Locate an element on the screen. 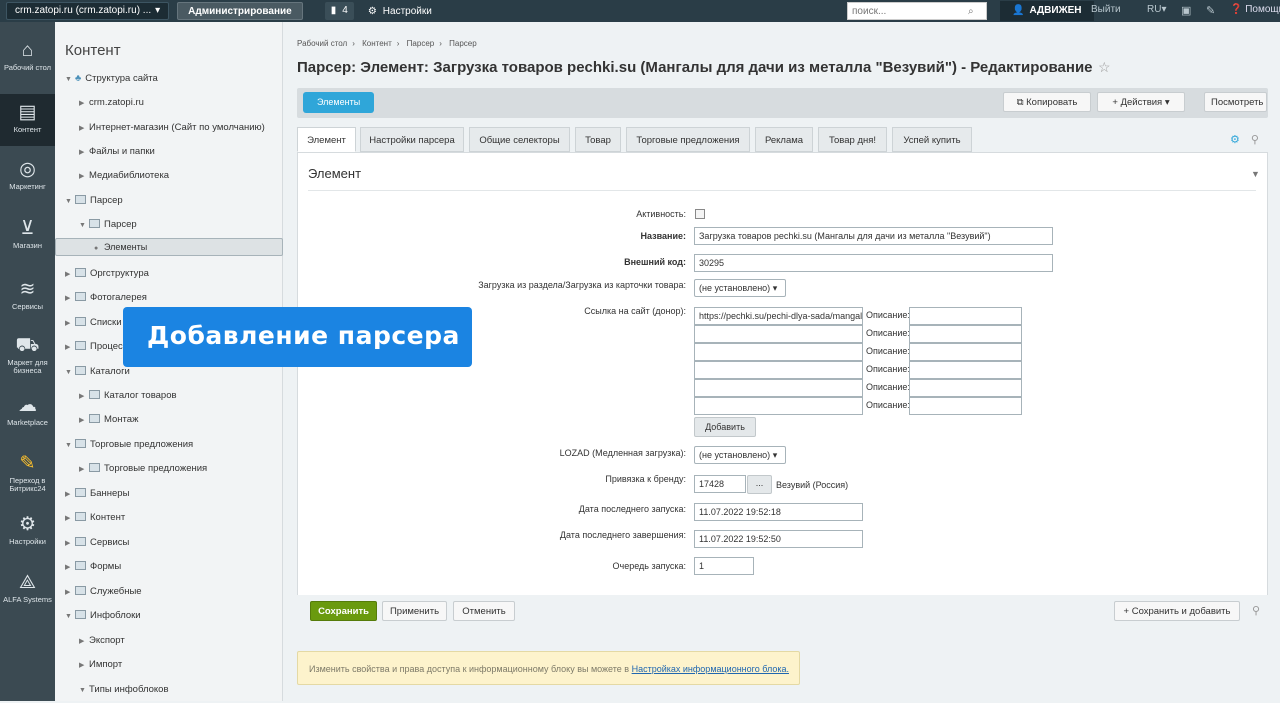 The image size is (1280, 703). settings-button: ⚙ Настройки is located at coordinates (400, 11).